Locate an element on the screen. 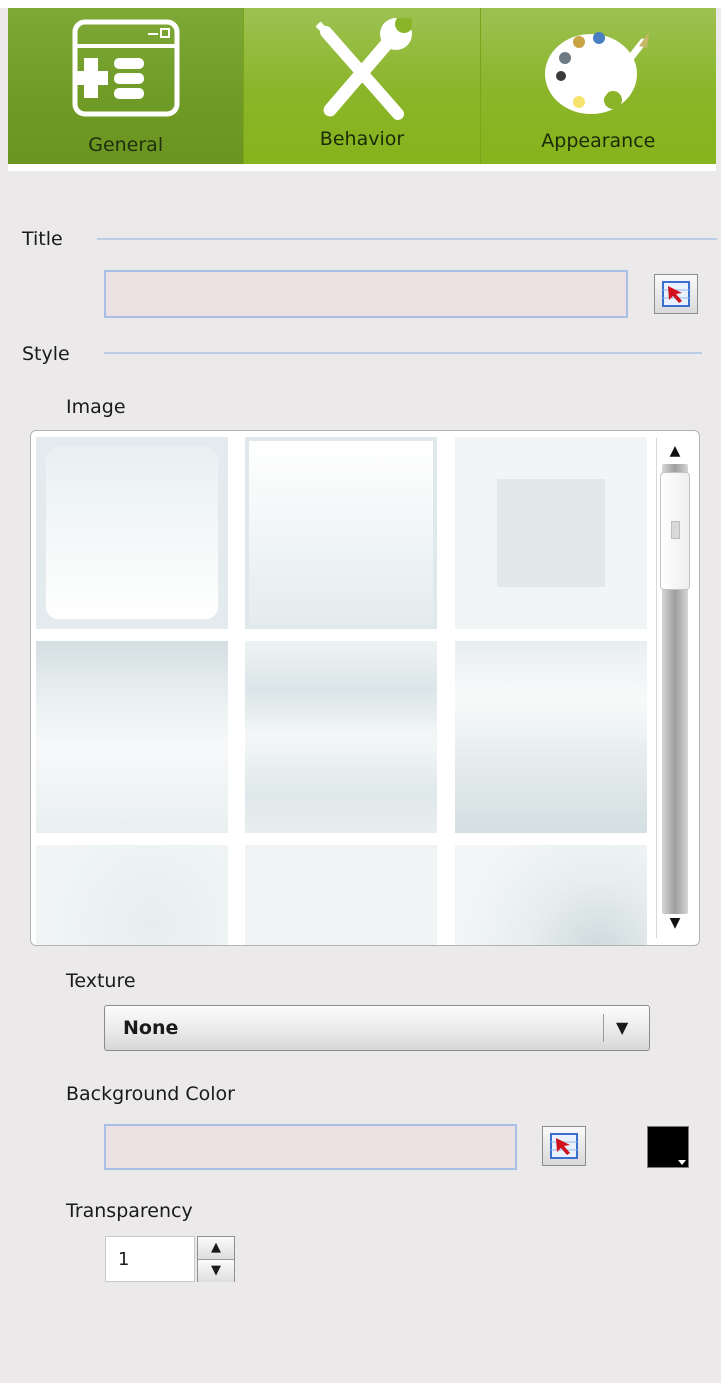  stepper-up-icon: ▲ is located at coordinates (216, 1248).